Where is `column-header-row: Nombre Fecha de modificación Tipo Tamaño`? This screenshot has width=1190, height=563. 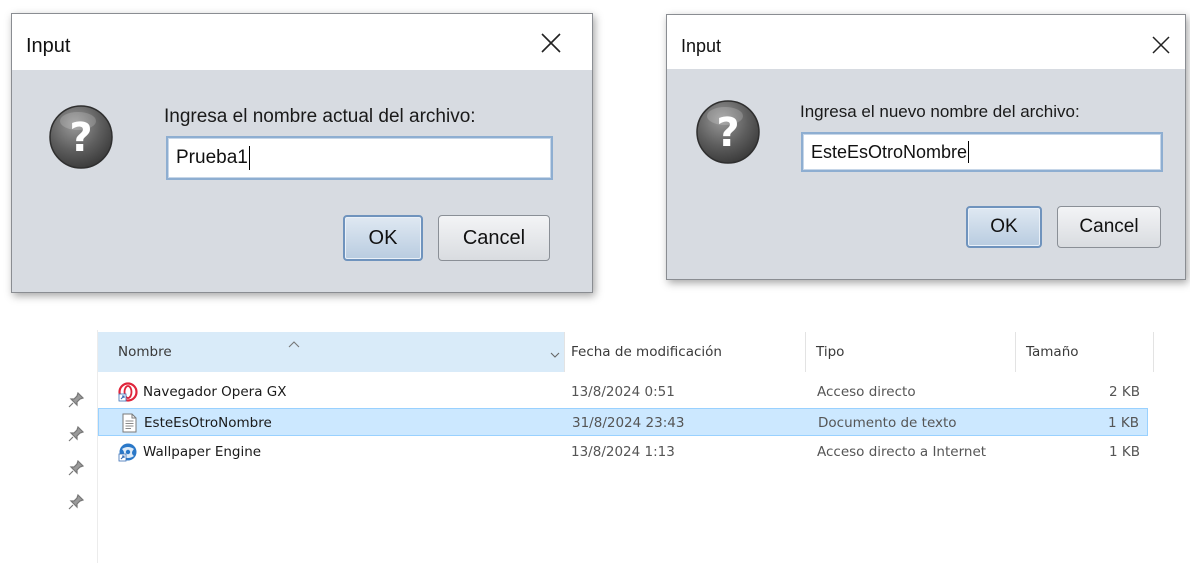
column-header-row: Nombre Fecha de modificación Tipo Tamaño is located at coordinates (628, 352).